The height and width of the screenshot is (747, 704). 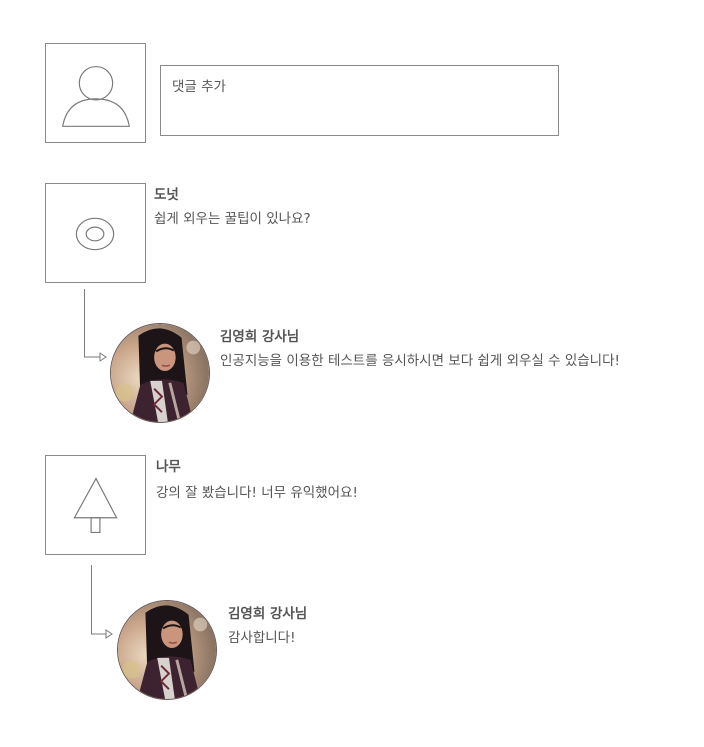 I want to click on reply-author: 김영희 강사님, so click(x=268, y=614).